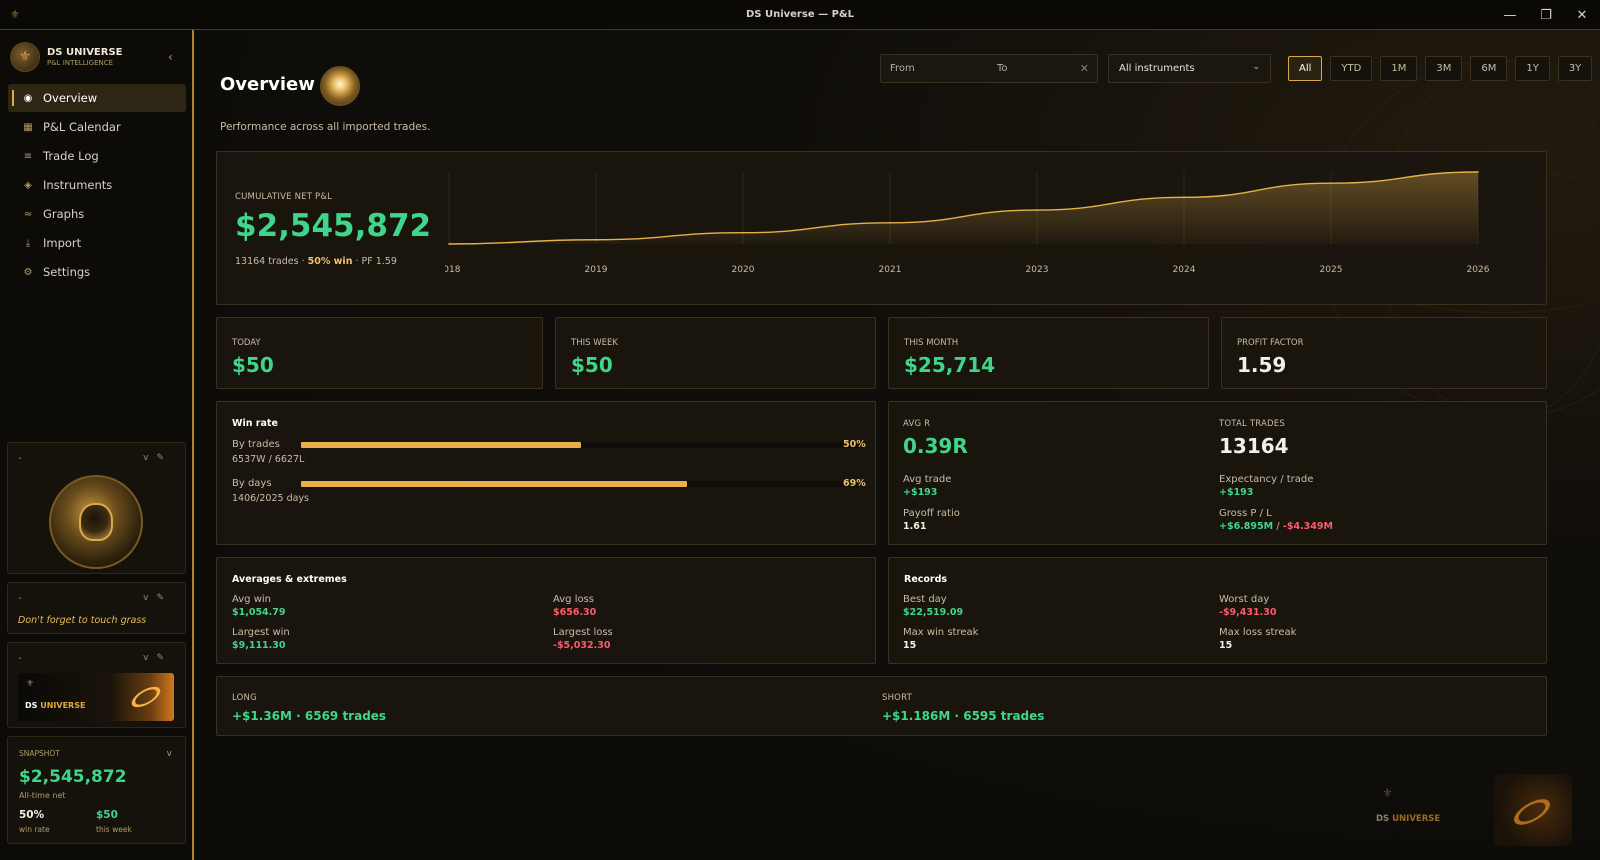  I want to click on progress-fill, so click(441, 445).